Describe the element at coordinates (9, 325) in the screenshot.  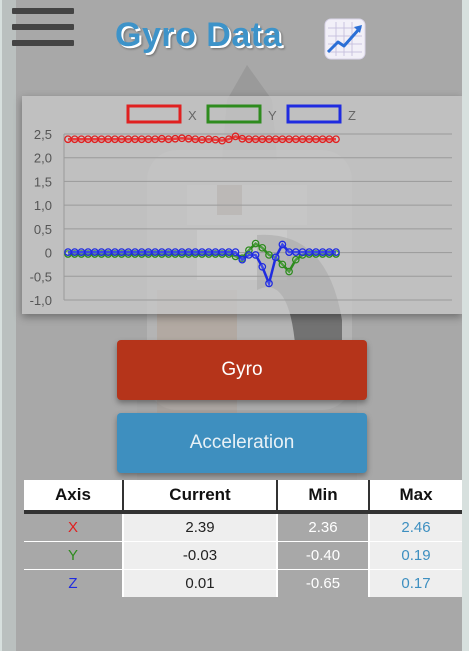
I see `screen-edge` at that location.